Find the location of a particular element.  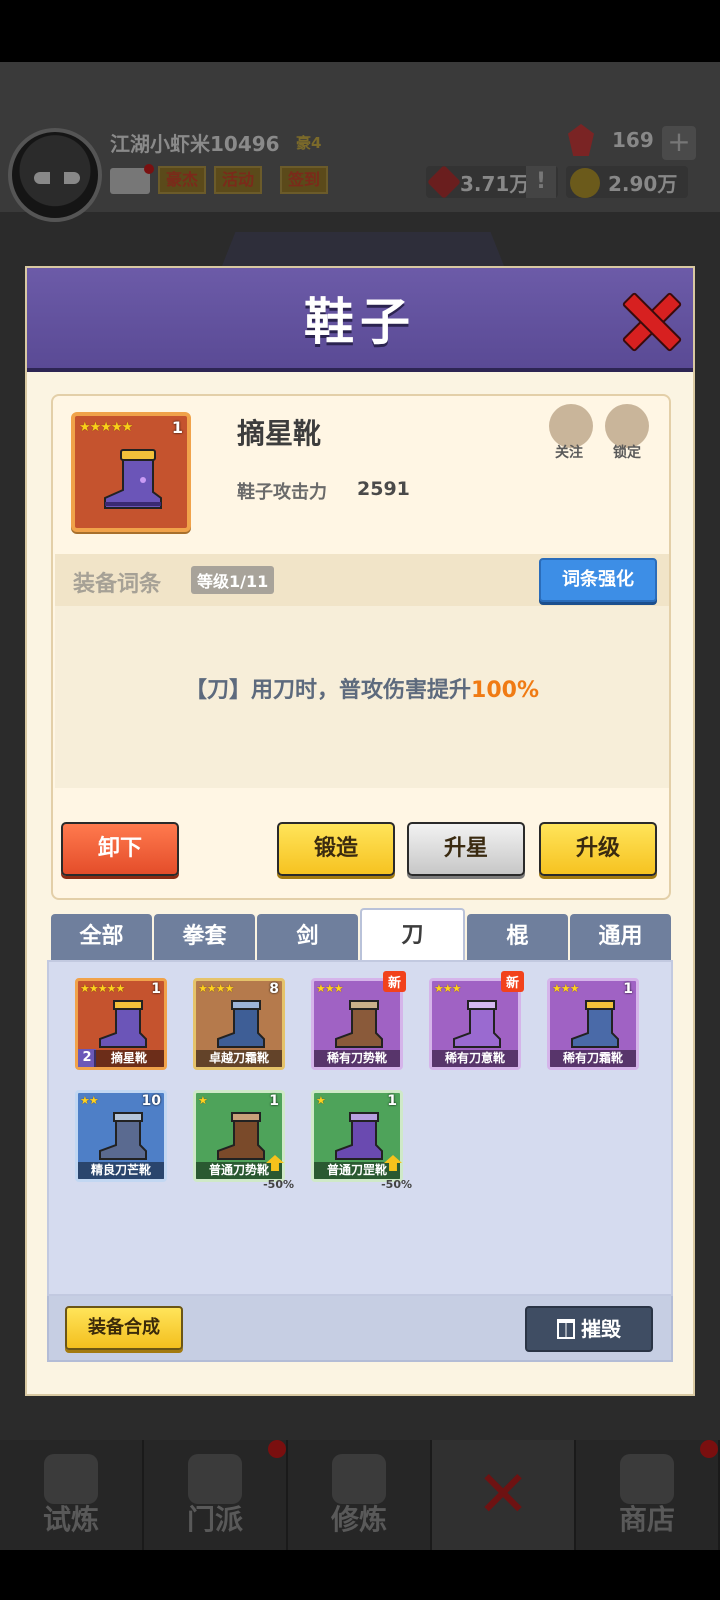

shop-icon is located at coordinates (647, 1479).